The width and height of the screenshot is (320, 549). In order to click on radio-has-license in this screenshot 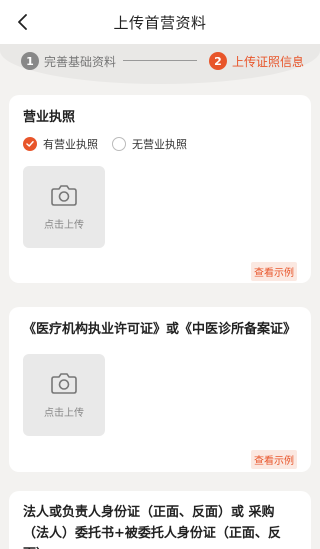, I will do `click(30, 144)`.